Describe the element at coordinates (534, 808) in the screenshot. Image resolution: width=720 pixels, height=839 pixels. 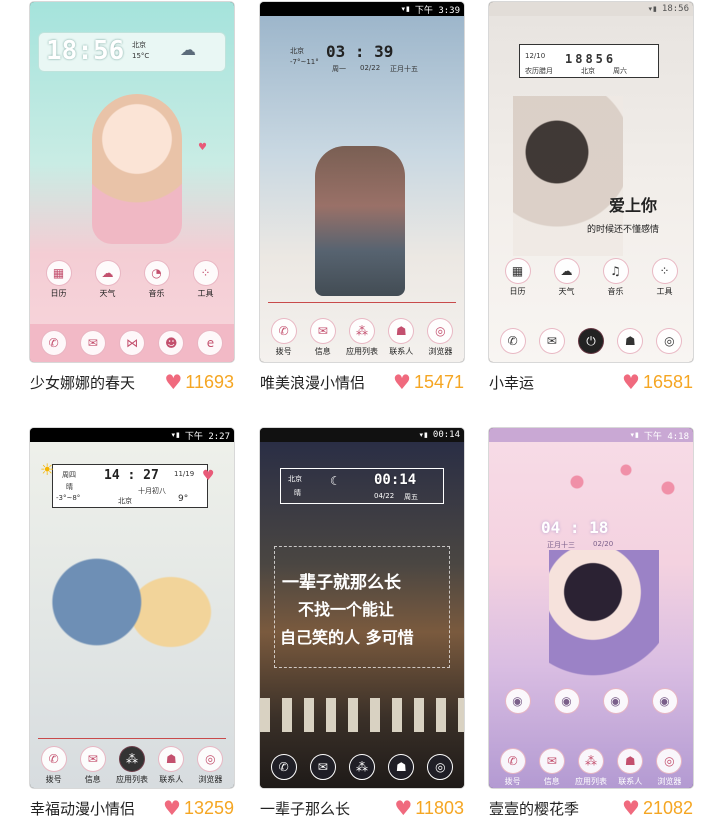
I see `theme-title: 壹壹的樱花季` at that location.